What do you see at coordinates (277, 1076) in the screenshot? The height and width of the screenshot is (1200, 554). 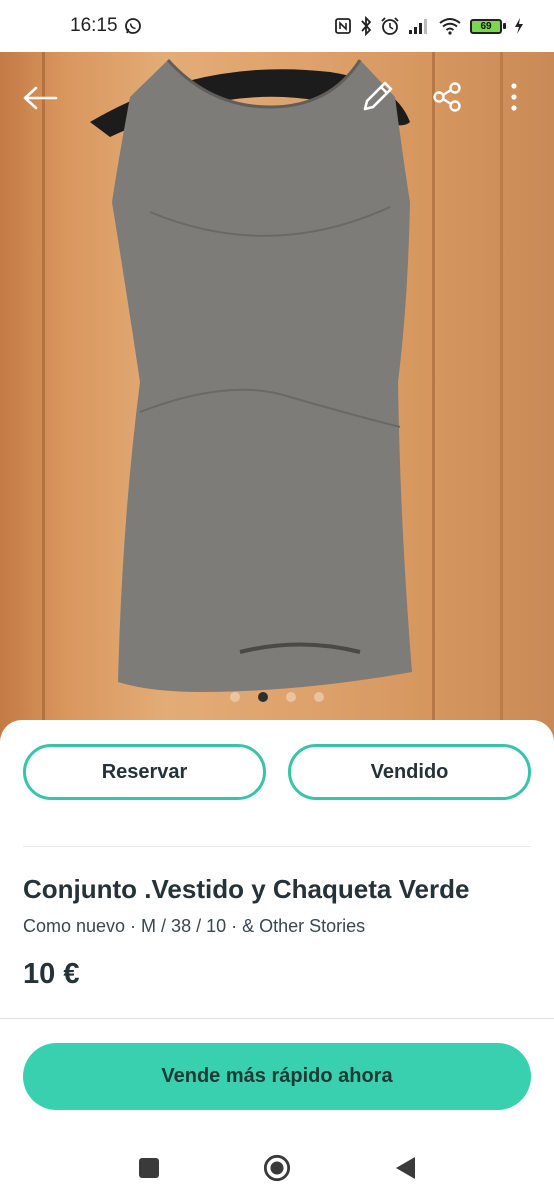 I see `sell-faster-button: Vende más rápido ahora` at bounding box center [277, 1076].